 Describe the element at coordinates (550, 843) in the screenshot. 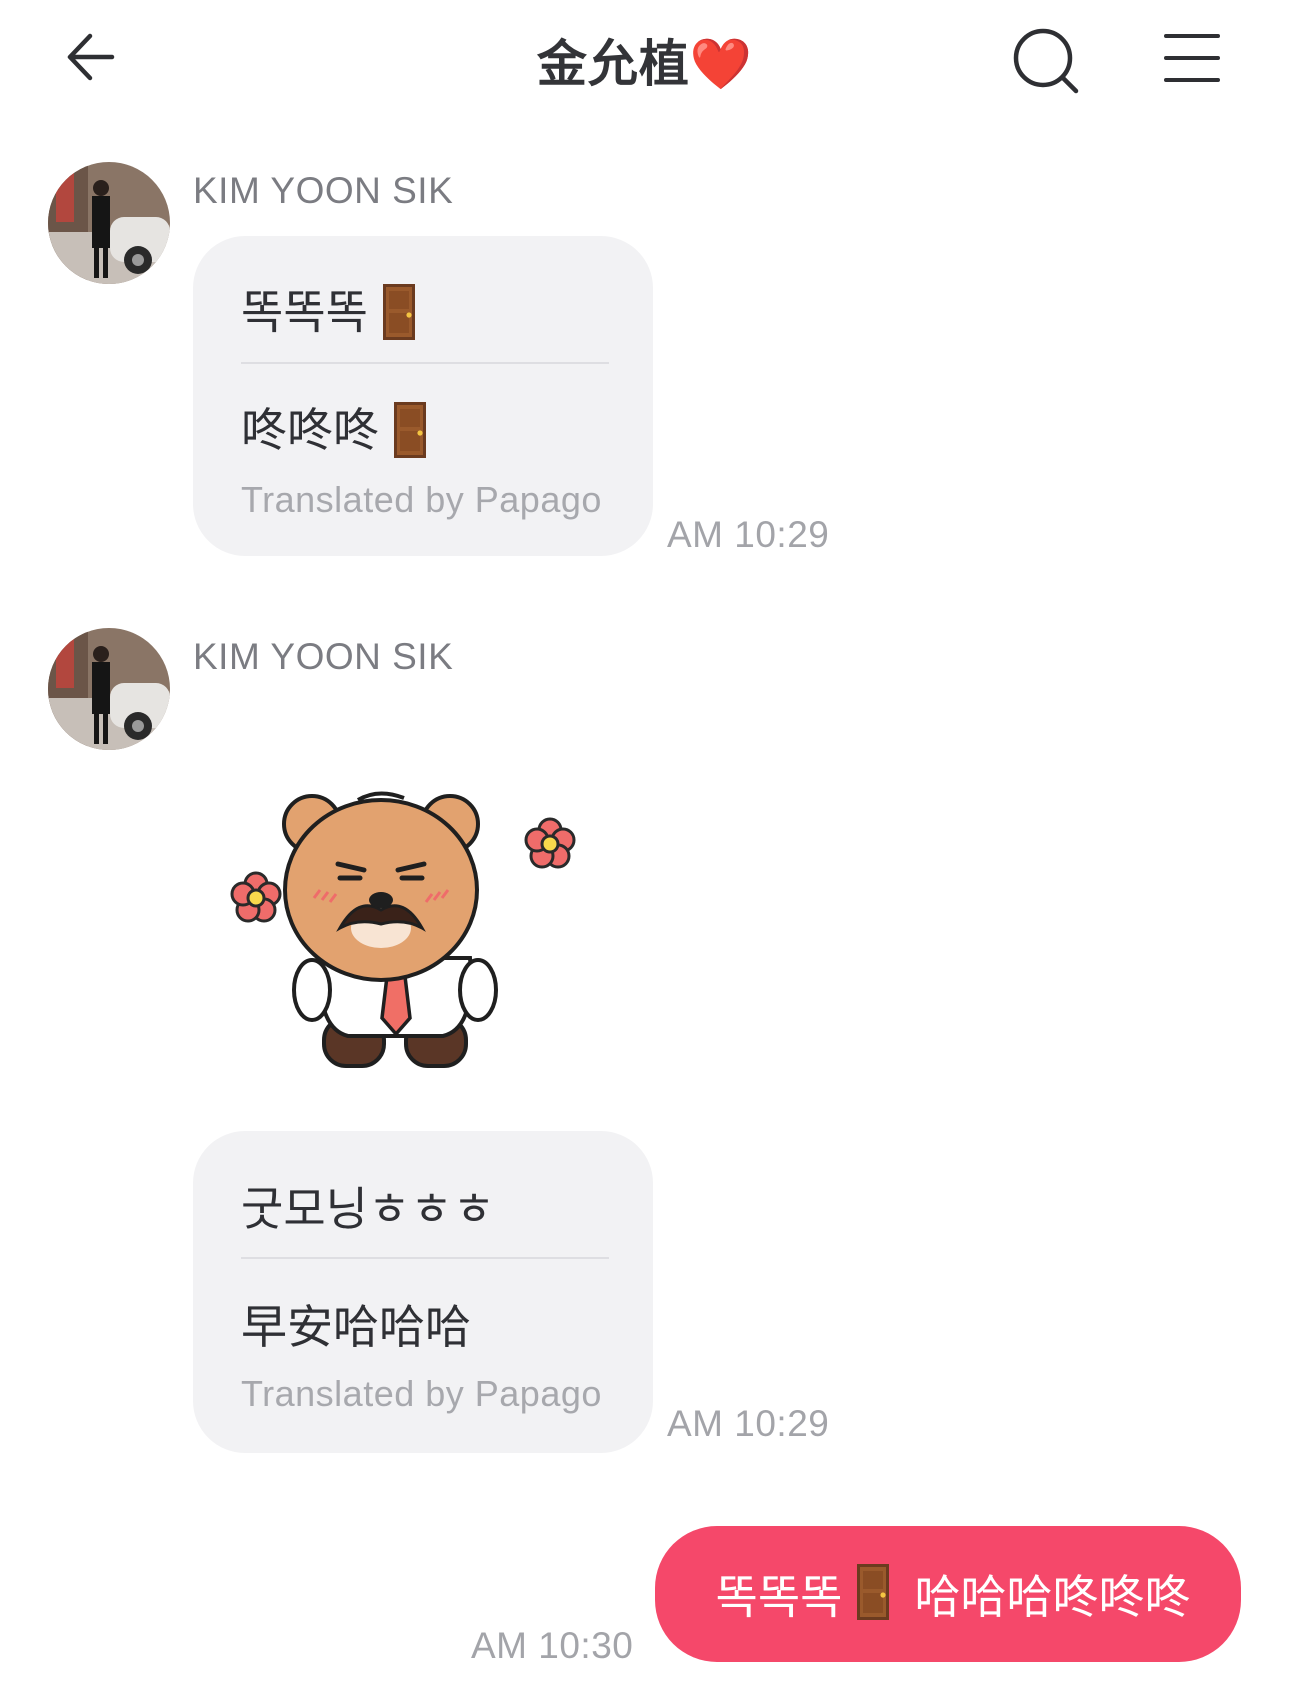

I see `flower-right-icon` at that location.